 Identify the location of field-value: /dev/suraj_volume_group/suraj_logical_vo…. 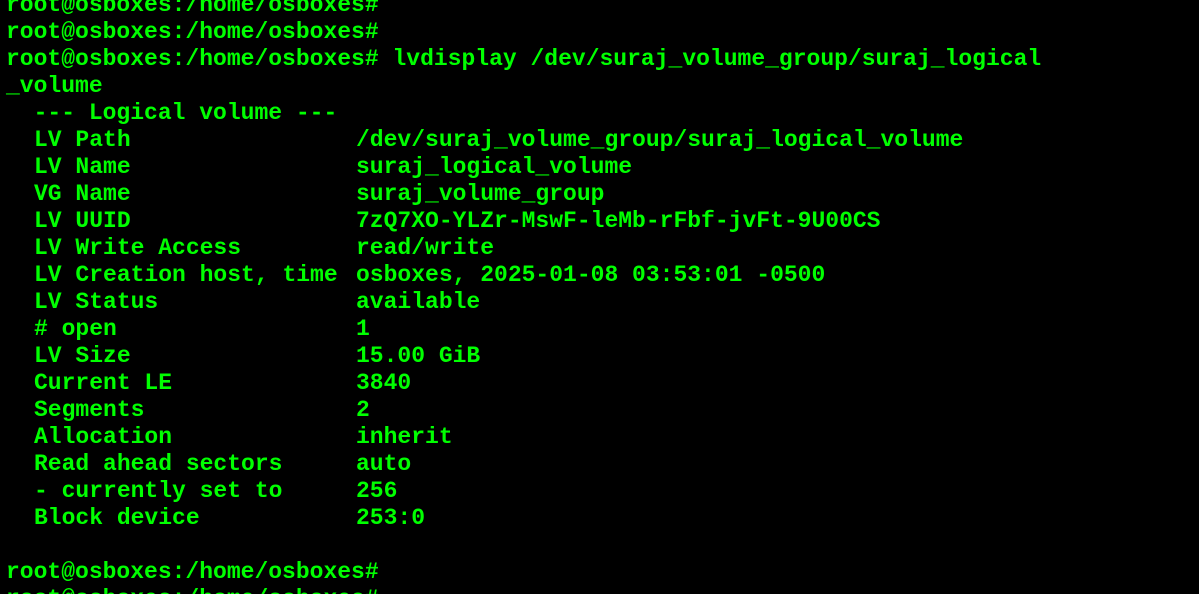
(660, 140).